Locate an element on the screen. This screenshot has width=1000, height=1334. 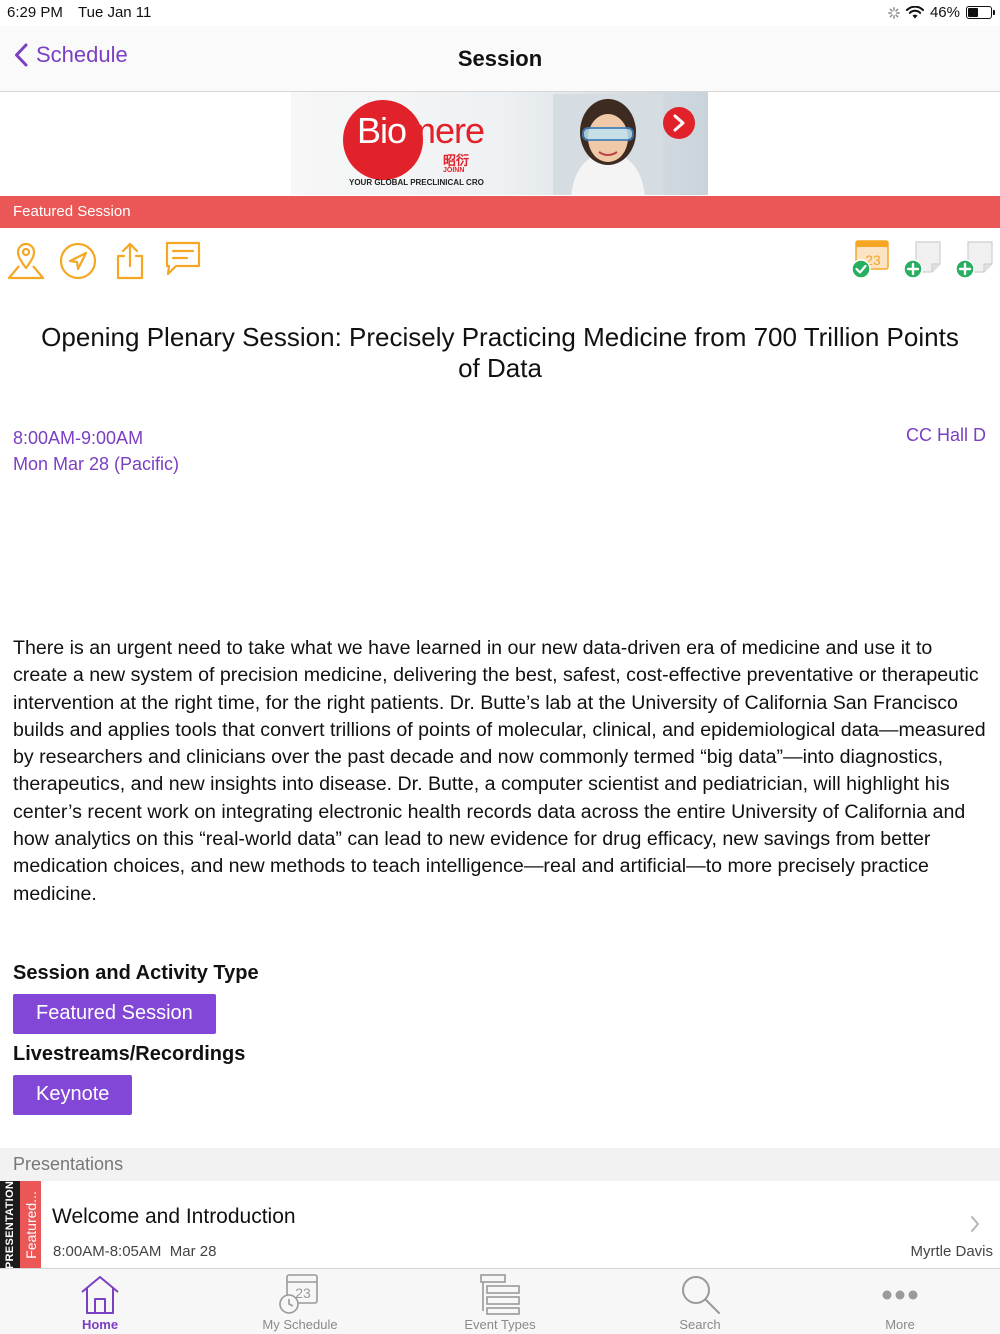
tab-home: Home is located at coordinates (100, 1301).